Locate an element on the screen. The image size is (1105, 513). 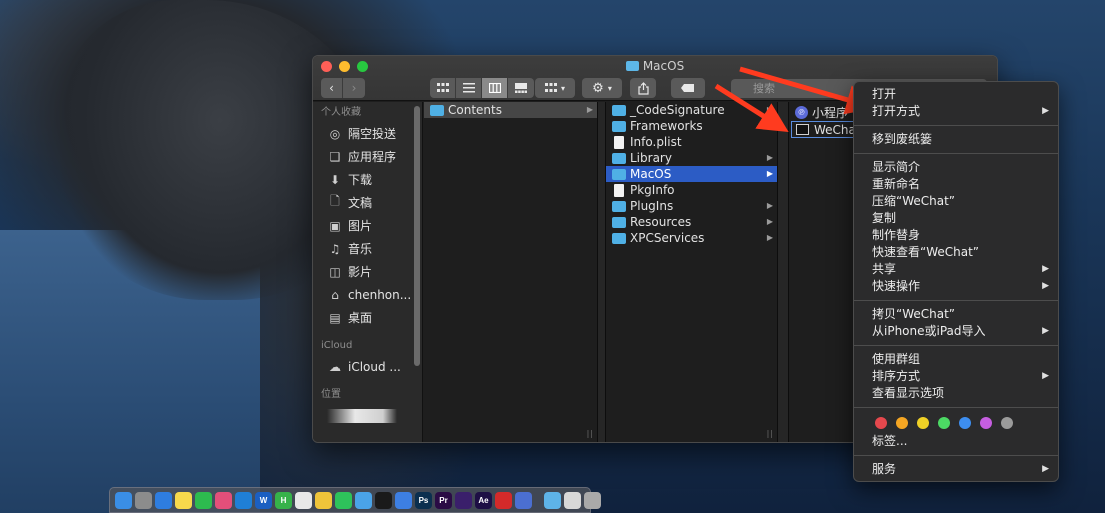
menu-item-label: 共享 is located at coordinates (884, 269).